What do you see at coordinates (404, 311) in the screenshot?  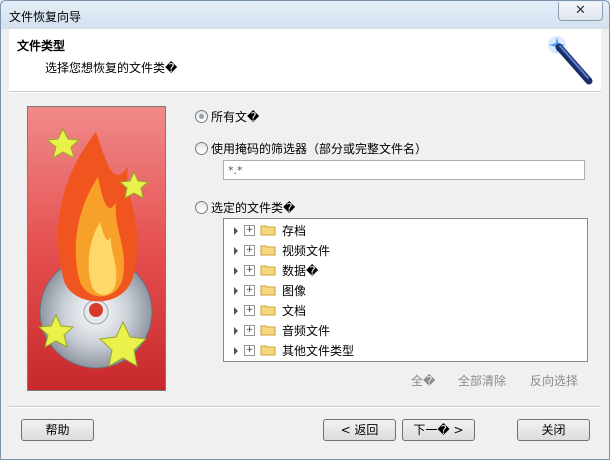 I see `tree-item-documents: + 文档` at bounding box center [404, 311].